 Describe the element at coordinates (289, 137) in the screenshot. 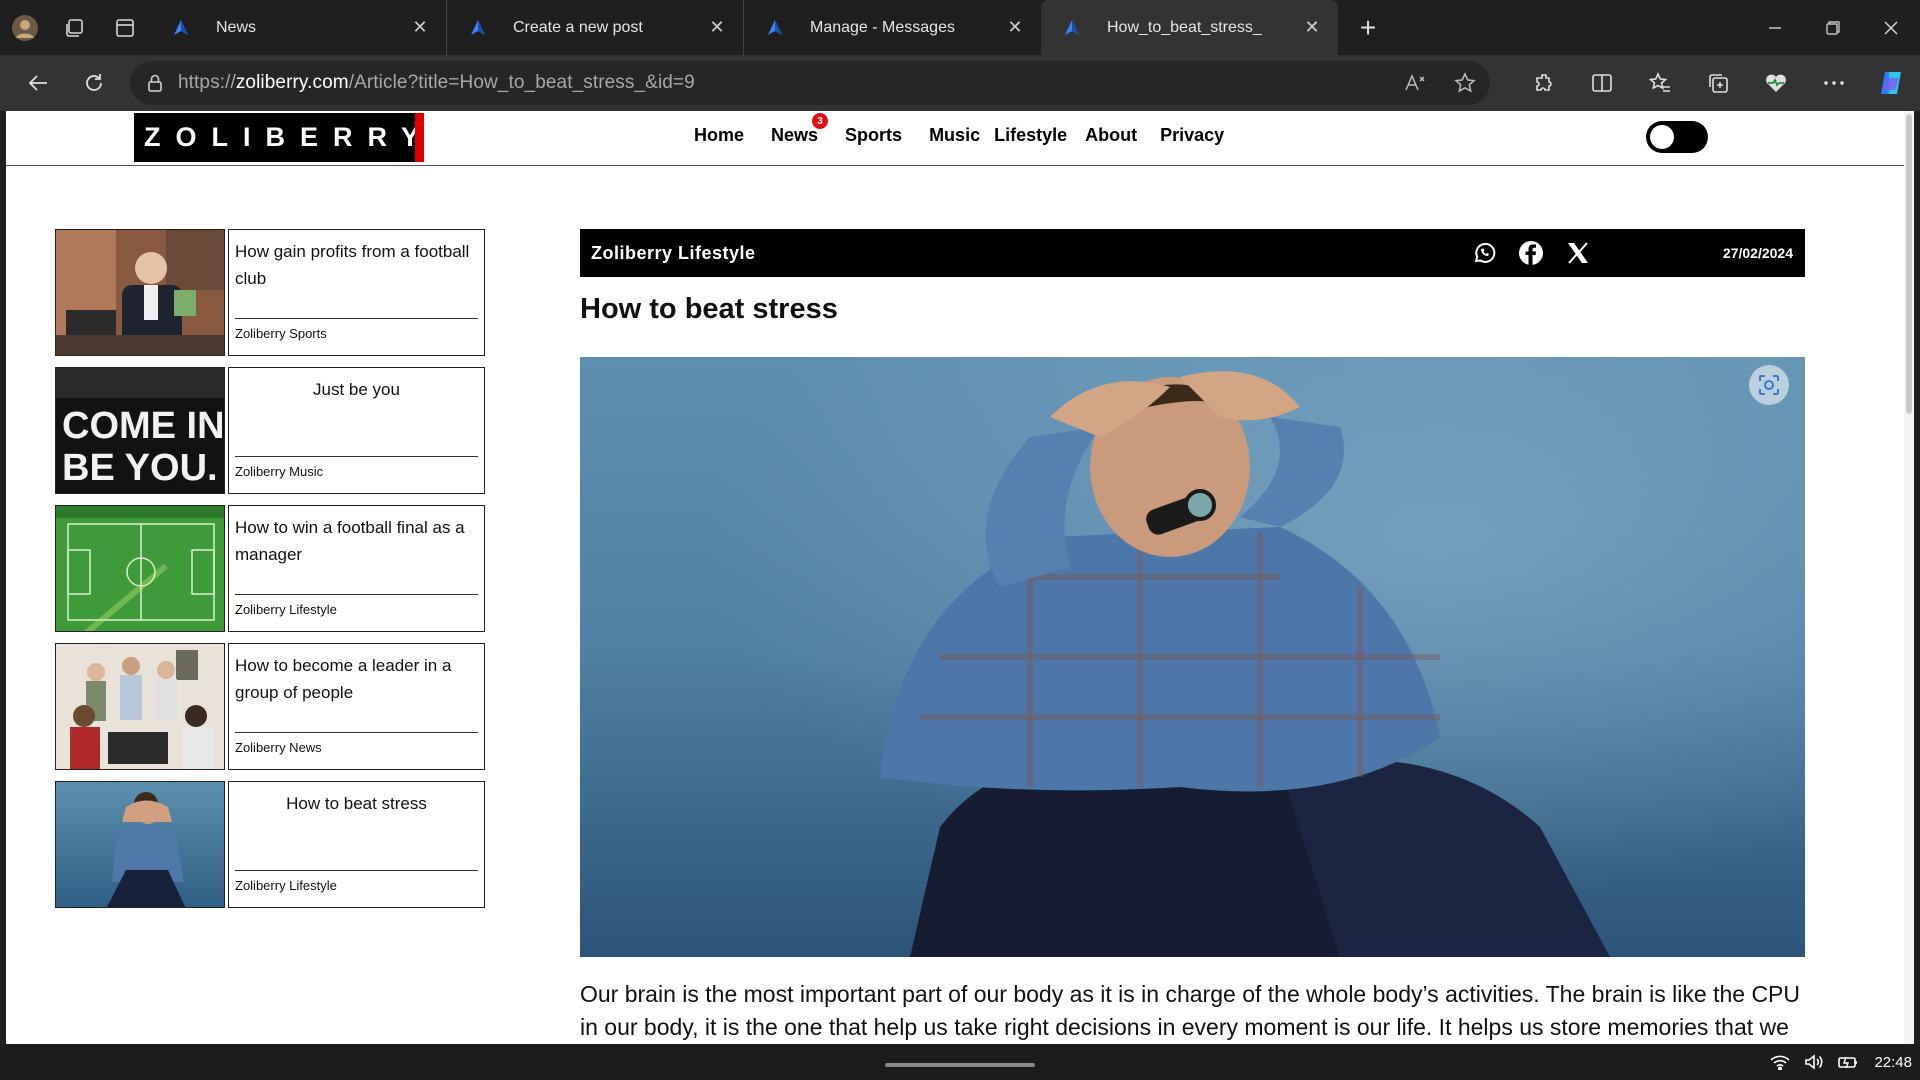

I see `logo-text: ZOLIBERRY` at that location.